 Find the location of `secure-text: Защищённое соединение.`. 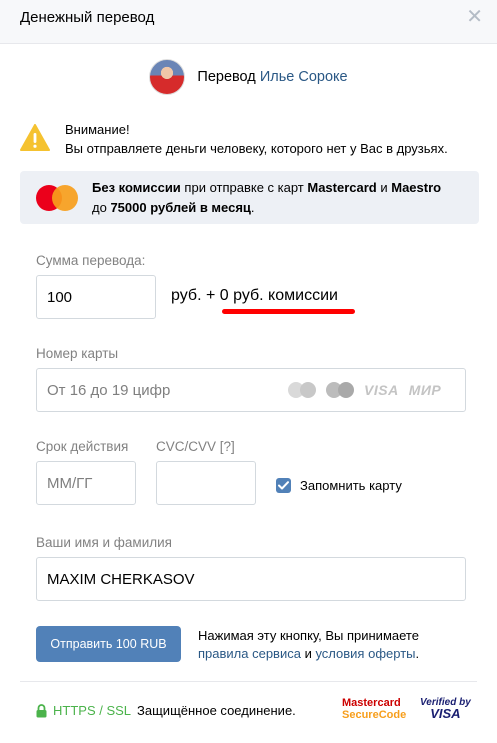

secure-text: Защищённое соединение. is located at coordinates (216, 710).